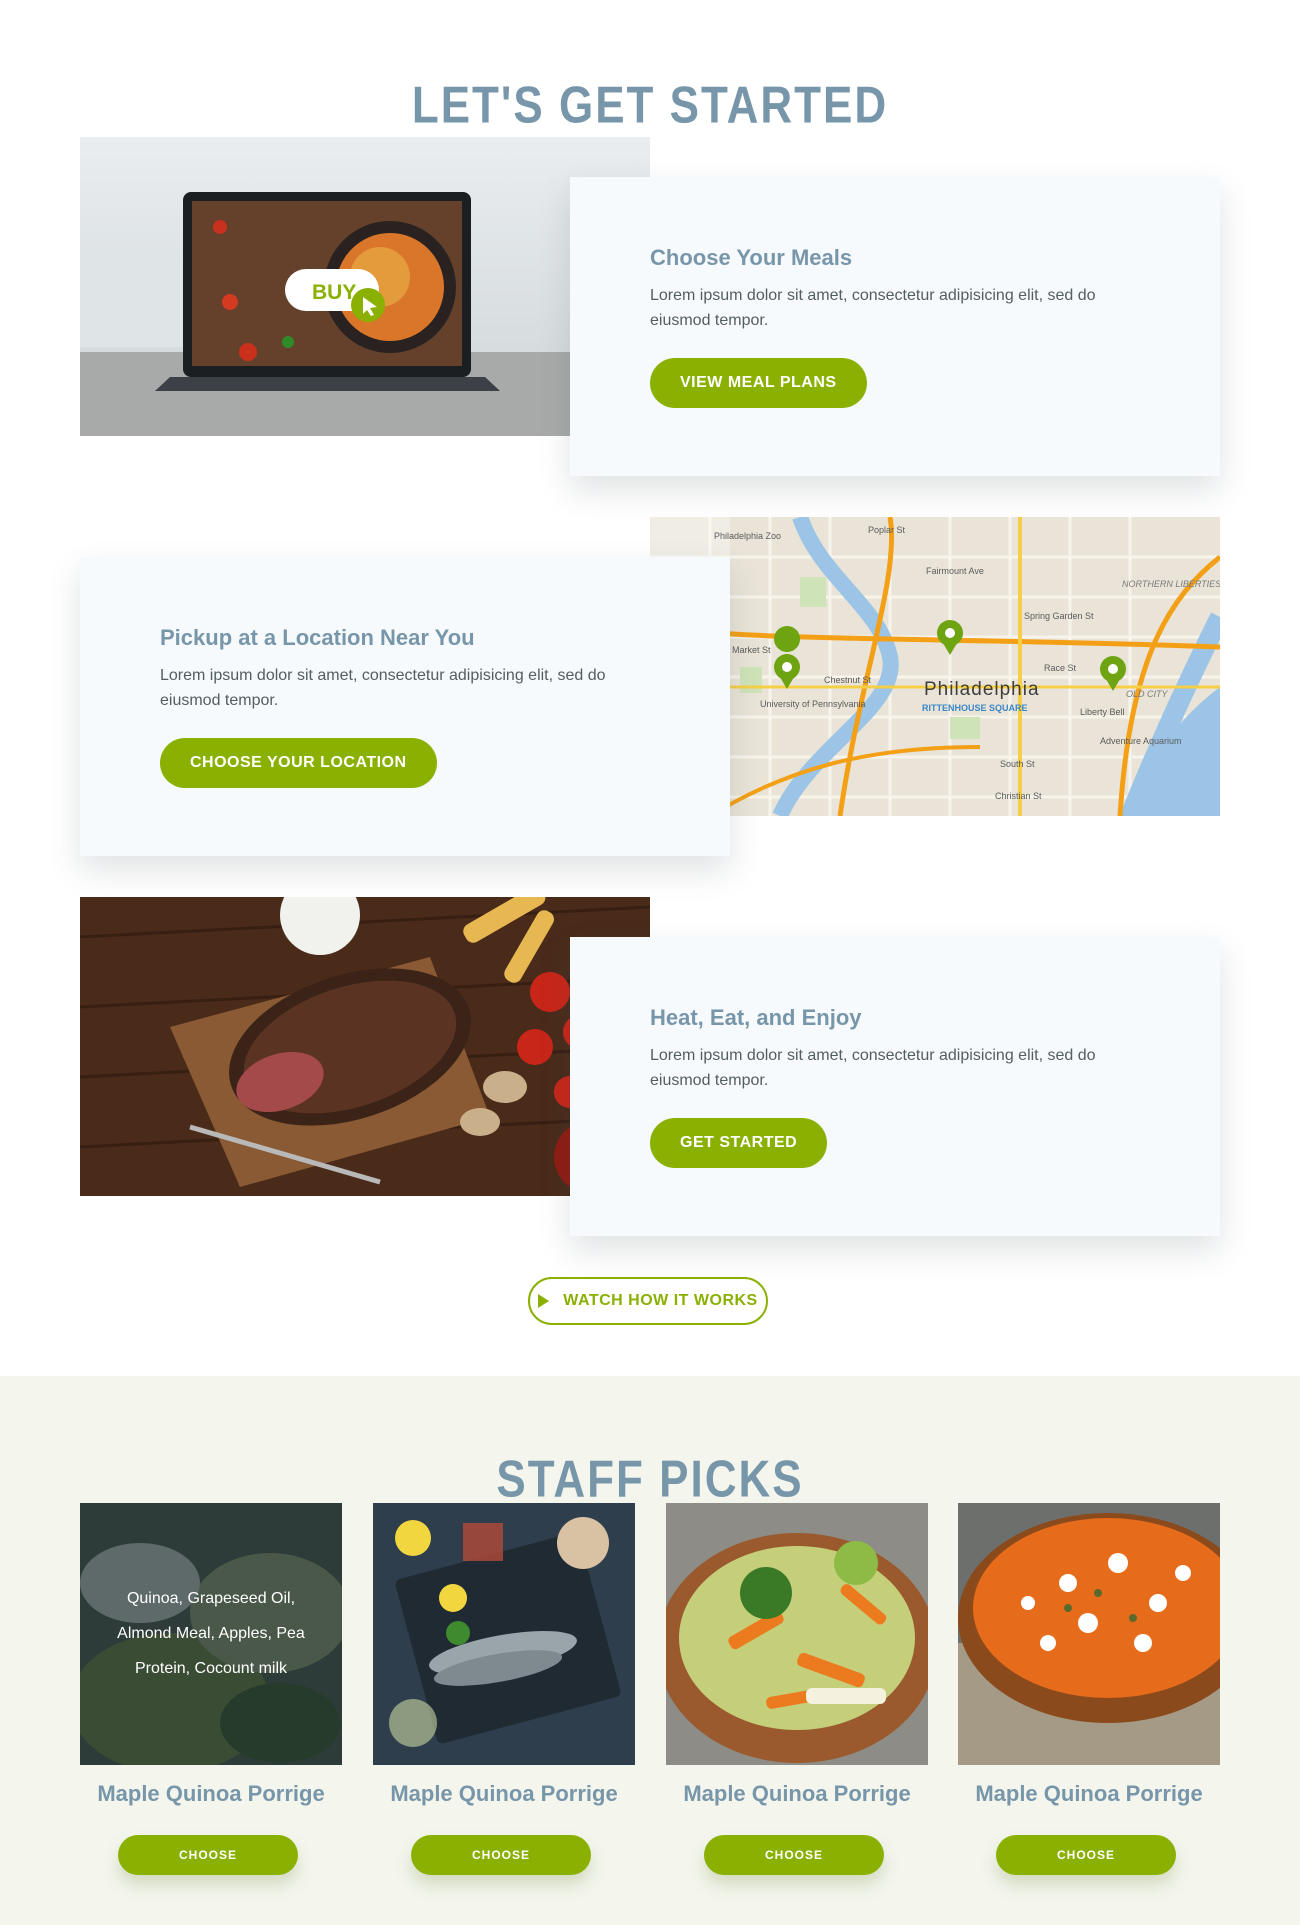 Image resolution: width=1300 pixels, height=1925 pixels. I want to click on vegetables-illustration, so click(797, 1634).